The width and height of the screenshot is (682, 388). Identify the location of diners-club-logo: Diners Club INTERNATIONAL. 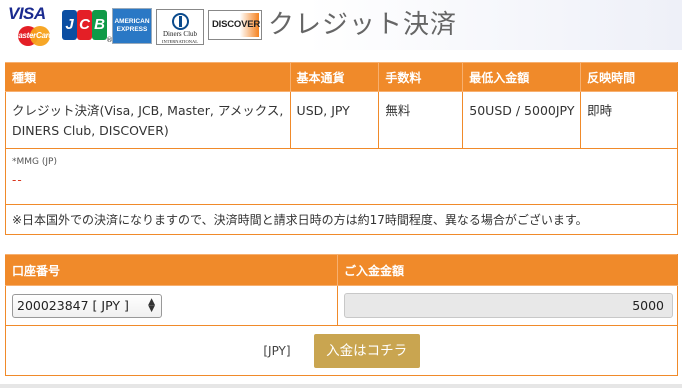
(180, 27).